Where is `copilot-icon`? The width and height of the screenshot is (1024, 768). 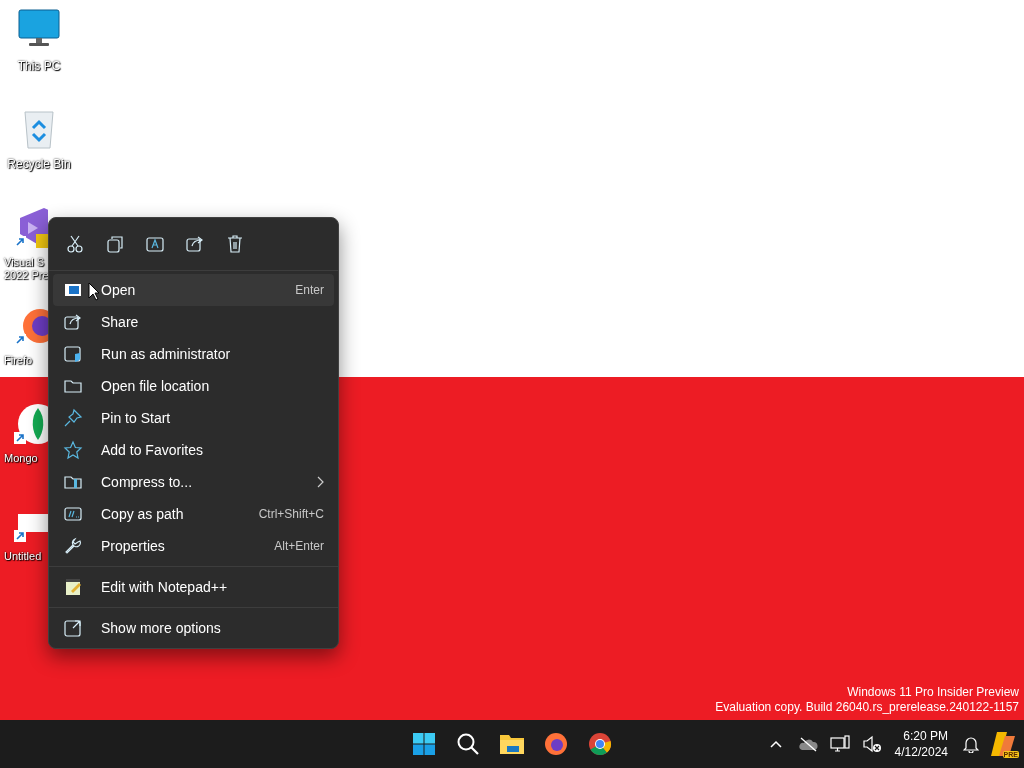 copilot-icon is located at coordinates (1003, 744).